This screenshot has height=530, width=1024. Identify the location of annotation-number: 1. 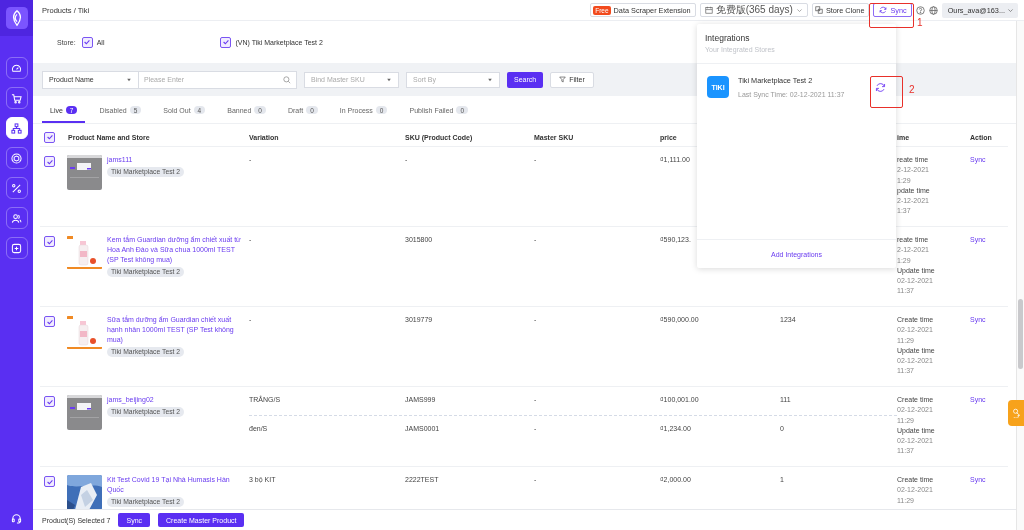
(920, 22).